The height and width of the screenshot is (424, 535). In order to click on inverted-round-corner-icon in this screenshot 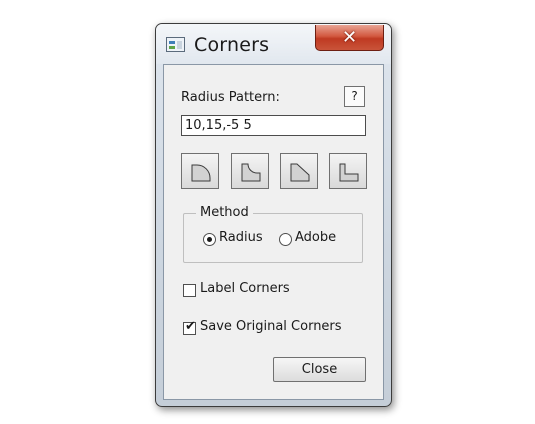, I will do `click(251, 172)`.